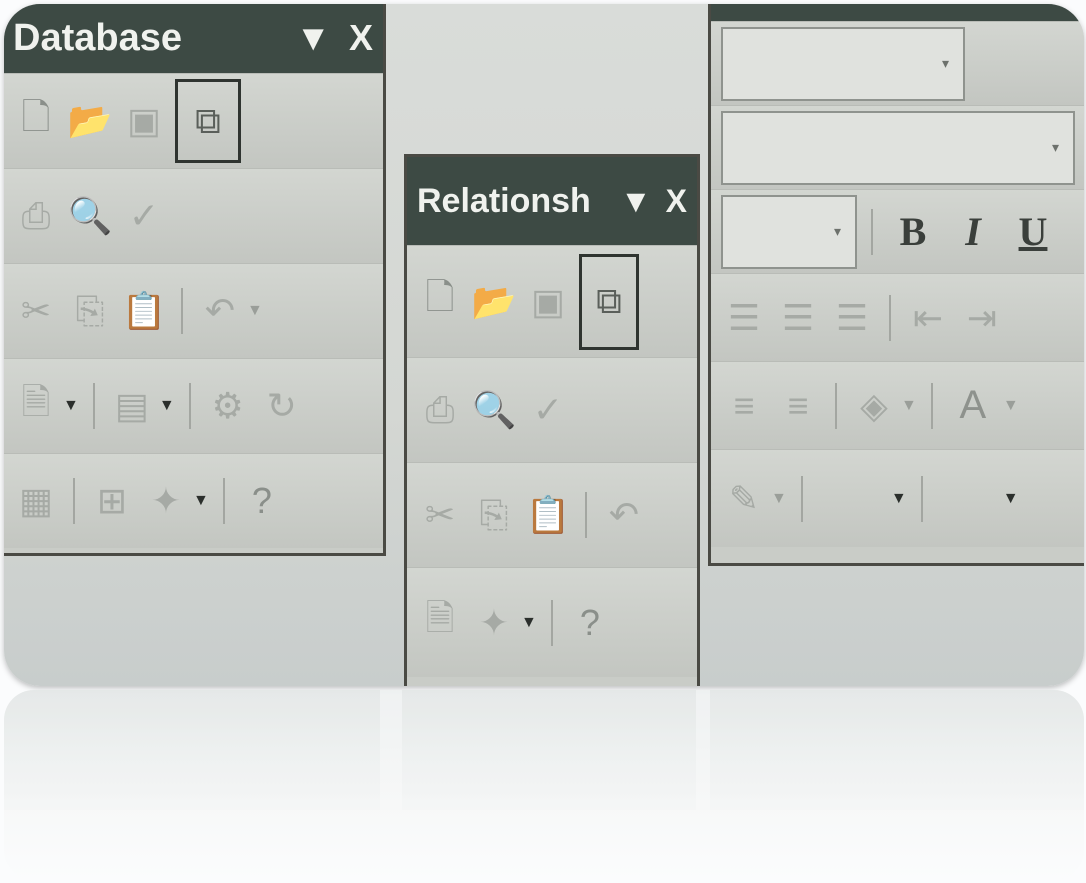 This screenshot has width=1086, height=883. Describe the element at coordinates (193, 38) in the screenshot. I see `database-title-bar: Database ▼ X` at that location.